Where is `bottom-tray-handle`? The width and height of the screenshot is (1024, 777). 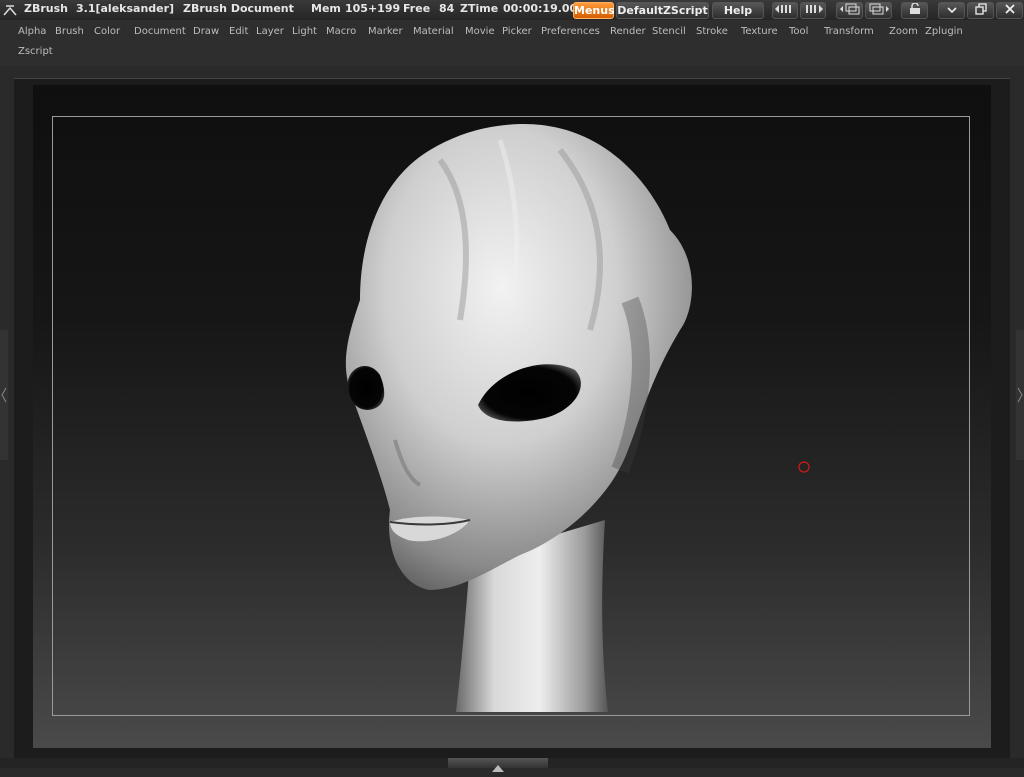 bottom-tray-handle is located at coordinates (498, 765).